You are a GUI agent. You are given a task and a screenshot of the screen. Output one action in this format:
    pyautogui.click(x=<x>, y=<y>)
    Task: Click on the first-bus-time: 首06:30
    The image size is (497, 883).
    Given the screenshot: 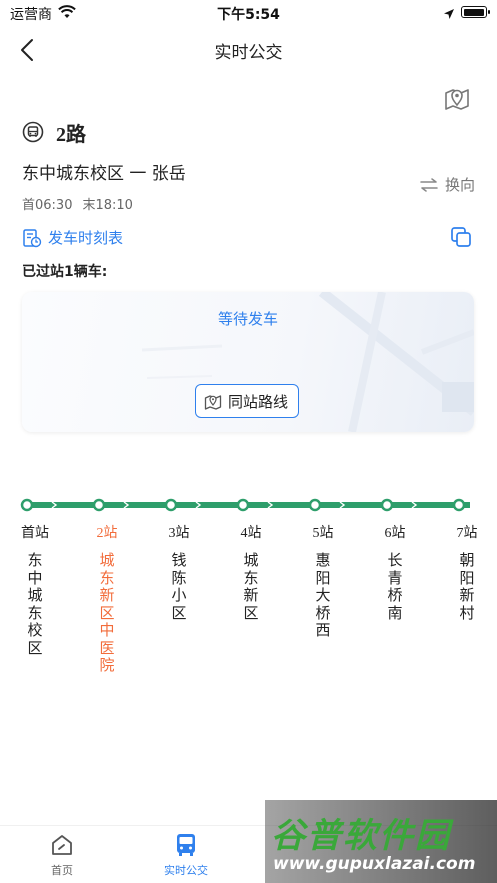 What is the action you would take?
    pyautogui.click(x=47, y=205)
    